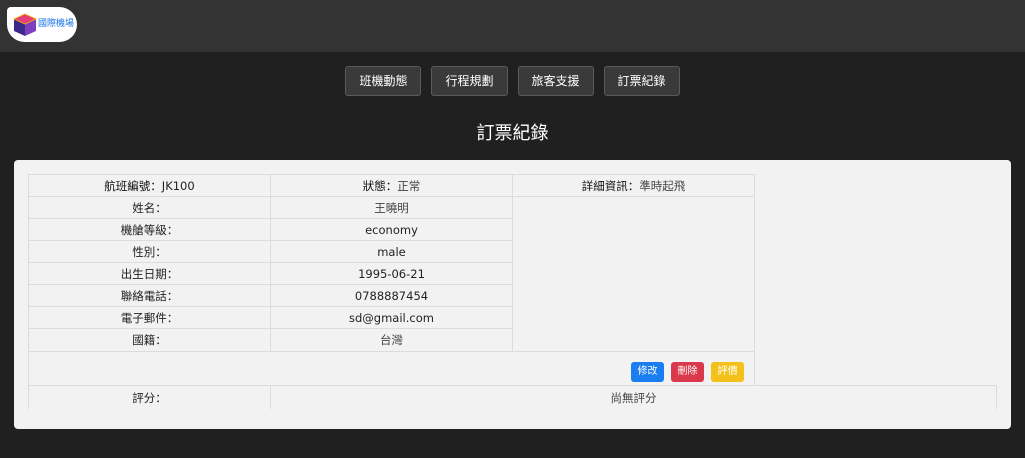 The image size is (1025, 458). I want to click on name-value: 王曉明, so click(391, 207).